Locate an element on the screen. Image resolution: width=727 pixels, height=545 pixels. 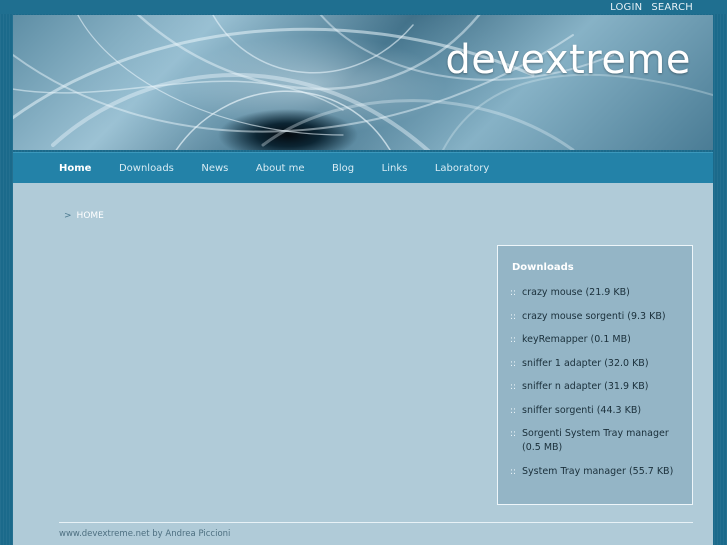
search-link: SEARCH is located at coordinates (672, 7).